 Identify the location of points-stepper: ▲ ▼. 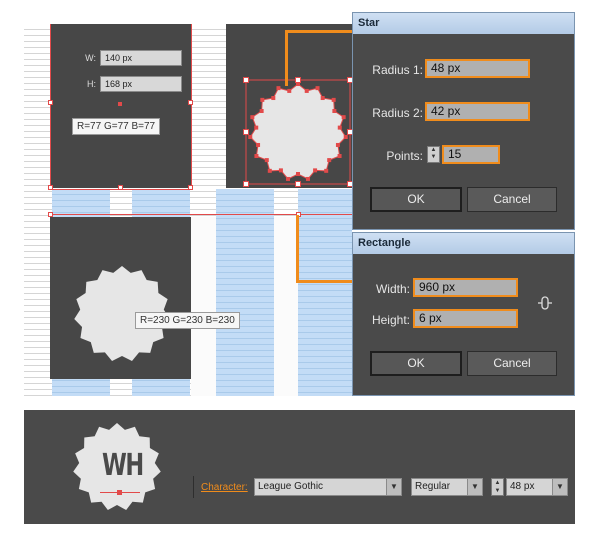
(433, 154).